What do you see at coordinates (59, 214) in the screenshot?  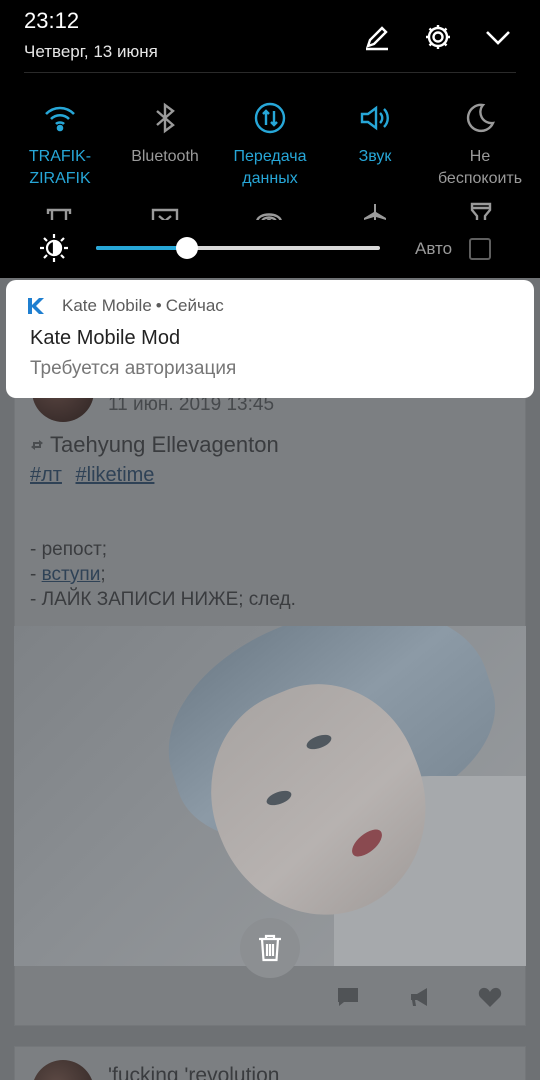 I see `rotation-lock-icon` at bounding box center [59, 214].